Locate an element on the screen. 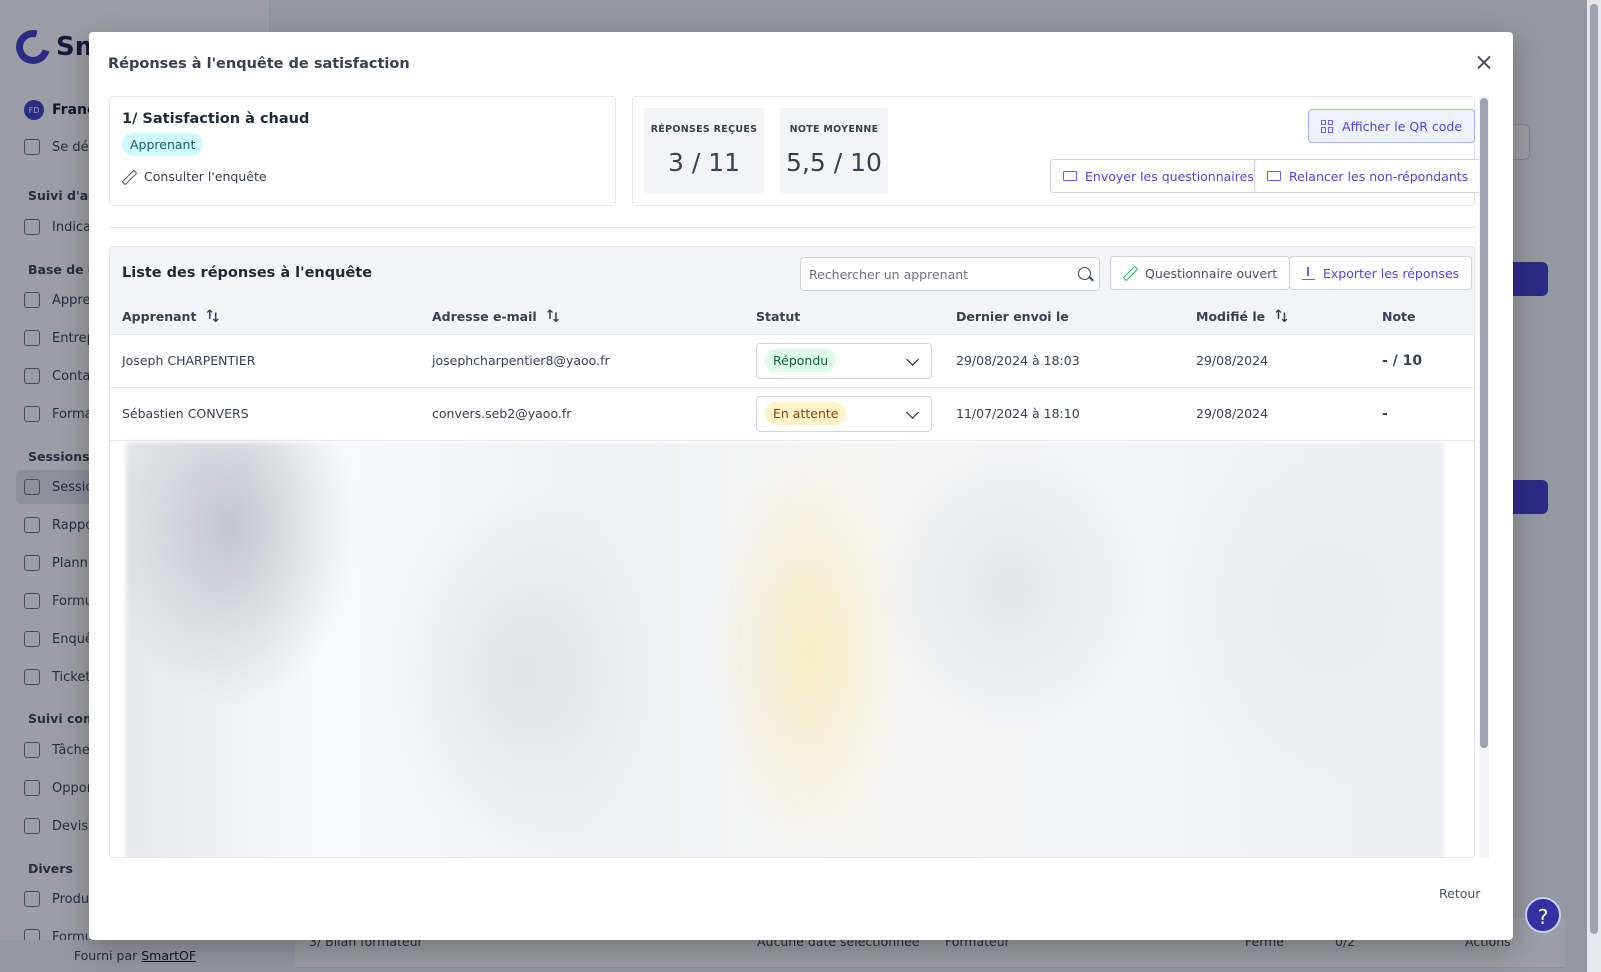  status-select: Répondu is located at coordinates (844, 360).